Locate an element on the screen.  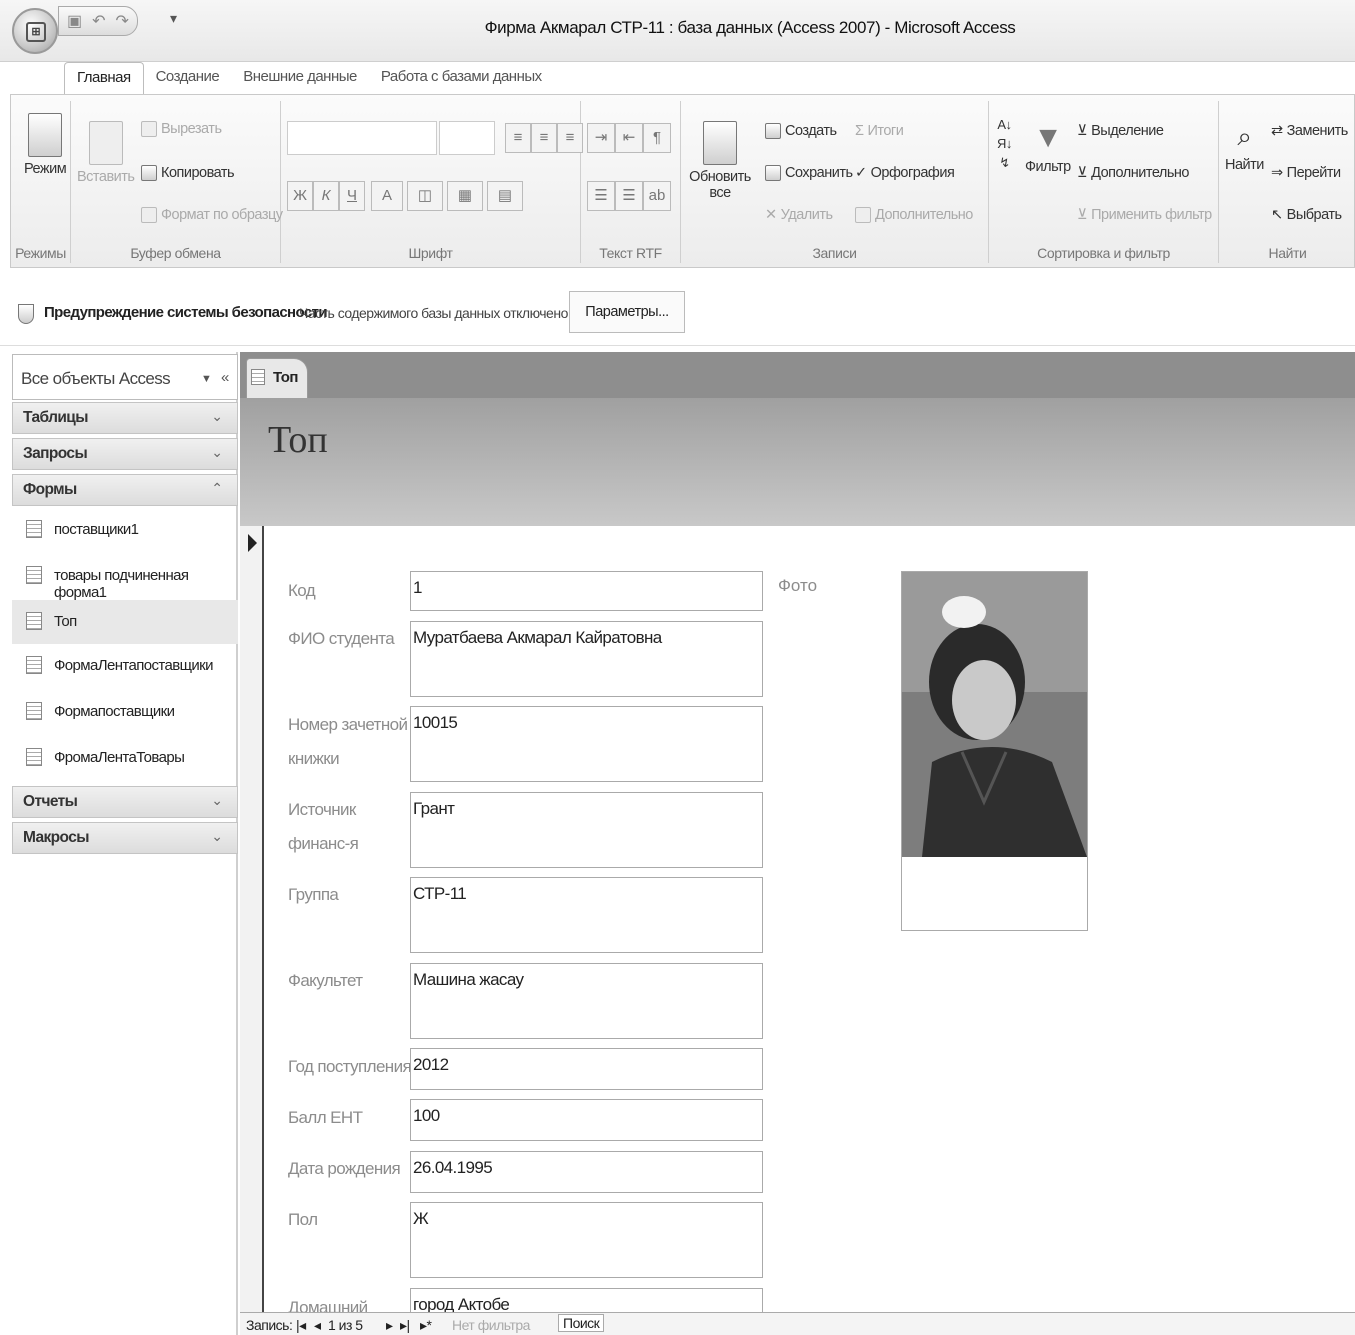
selection-button: ⊻ Выделение is located at coordinates (1120, 131).